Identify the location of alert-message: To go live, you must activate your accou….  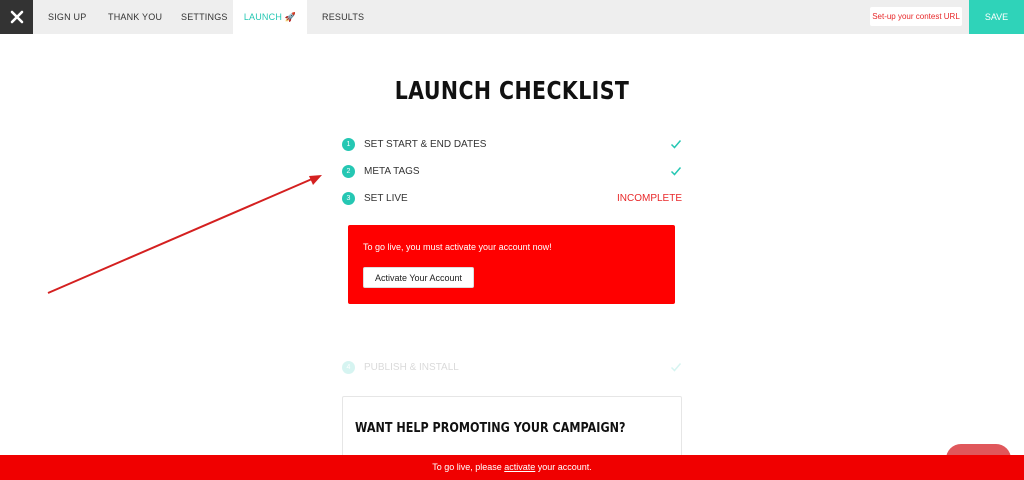
(457, 247).